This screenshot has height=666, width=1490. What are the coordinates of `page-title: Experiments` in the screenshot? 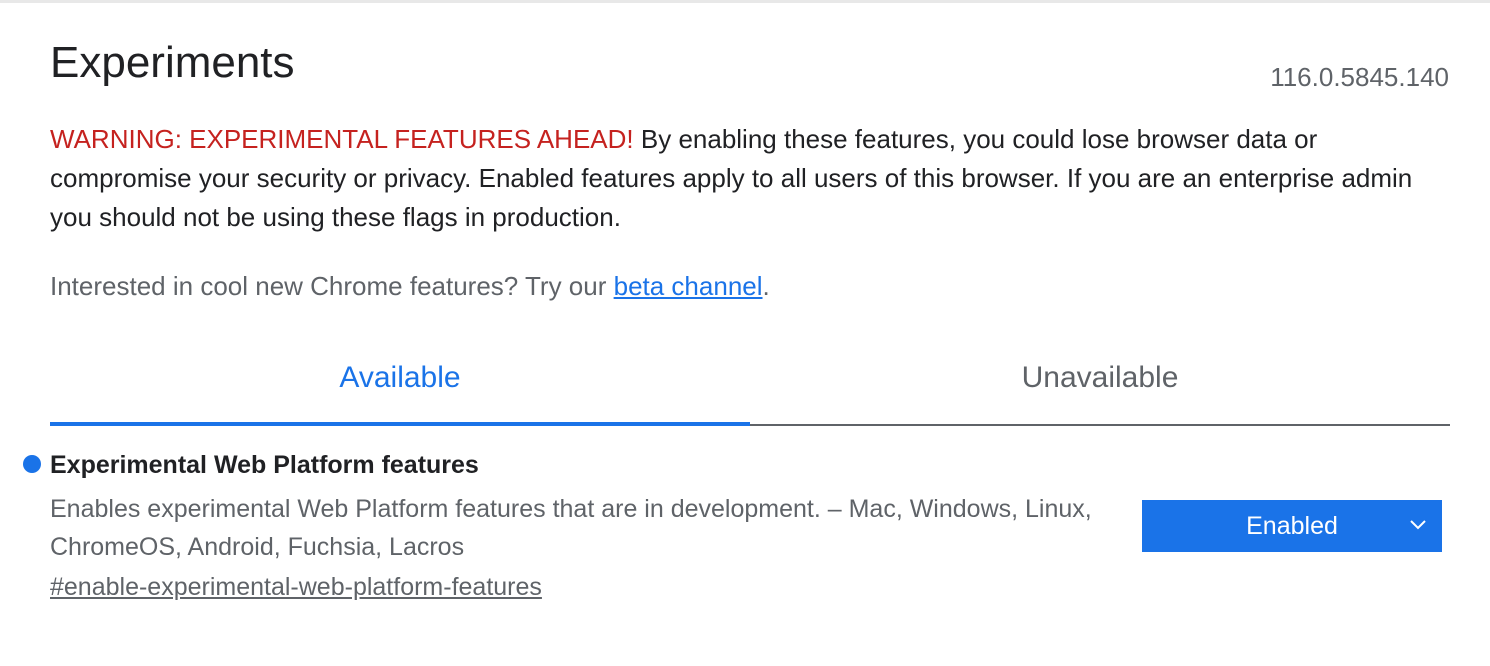 It's located at (172, 62).